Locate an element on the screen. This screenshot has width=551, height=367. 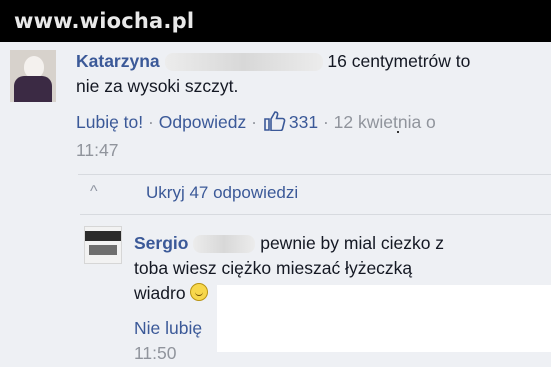
avatar-shirt is located at coordinates (33, 89).